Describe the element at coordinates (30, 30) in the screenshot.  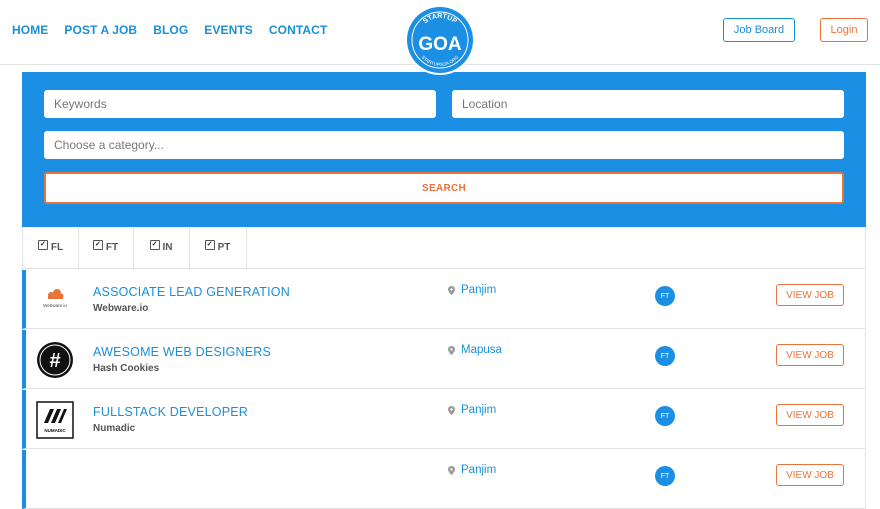
I see `nav-home-link: HOME` at that location.